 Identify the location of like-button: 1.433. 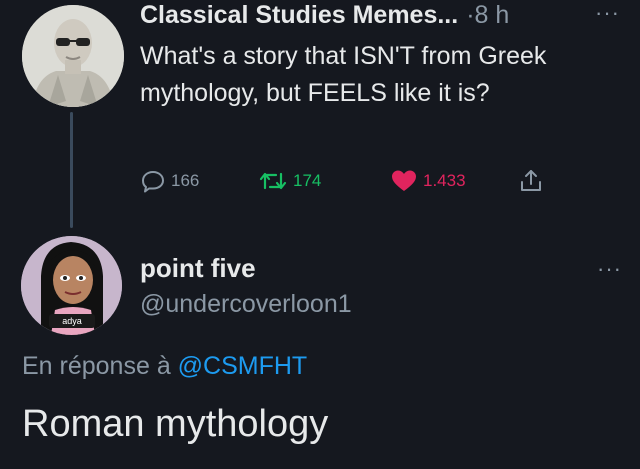
(428, 181).